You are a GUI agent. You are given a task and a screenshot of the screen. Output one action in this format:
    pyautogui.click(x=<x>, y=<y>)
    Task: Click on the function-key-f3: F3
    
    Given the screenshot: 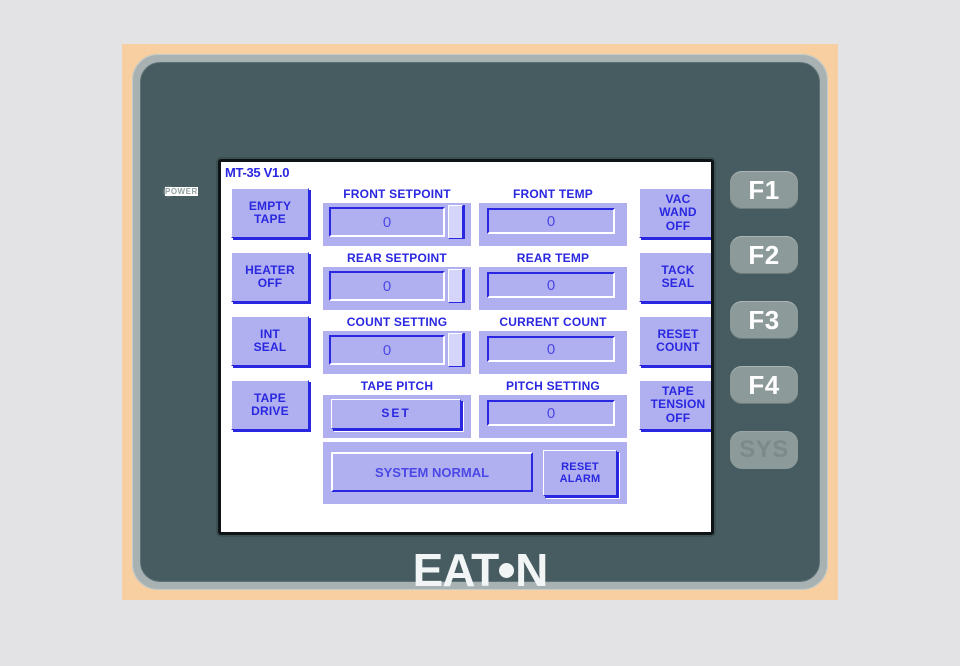 What is the action you would take?
    pyautogui.click(x=764, y=320)
    